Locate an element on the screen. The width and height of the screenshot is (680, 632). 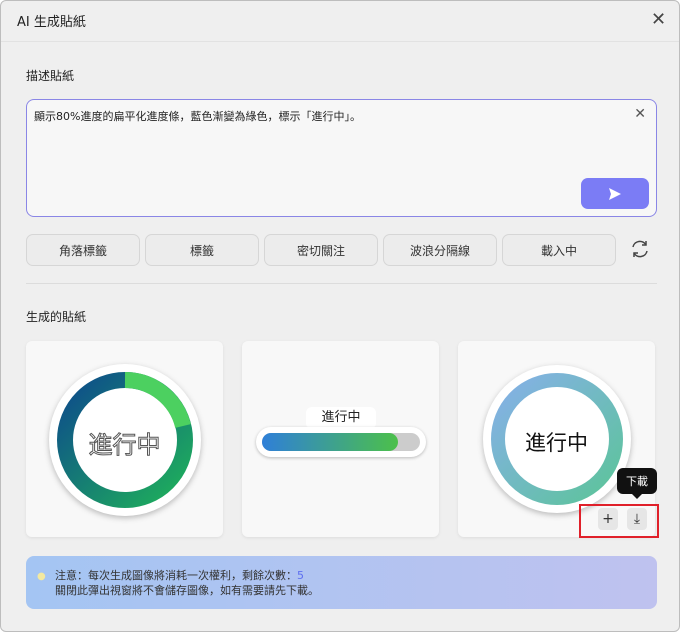
chip-corner-label: 角落標籤 is located at coordinates (83, 250).